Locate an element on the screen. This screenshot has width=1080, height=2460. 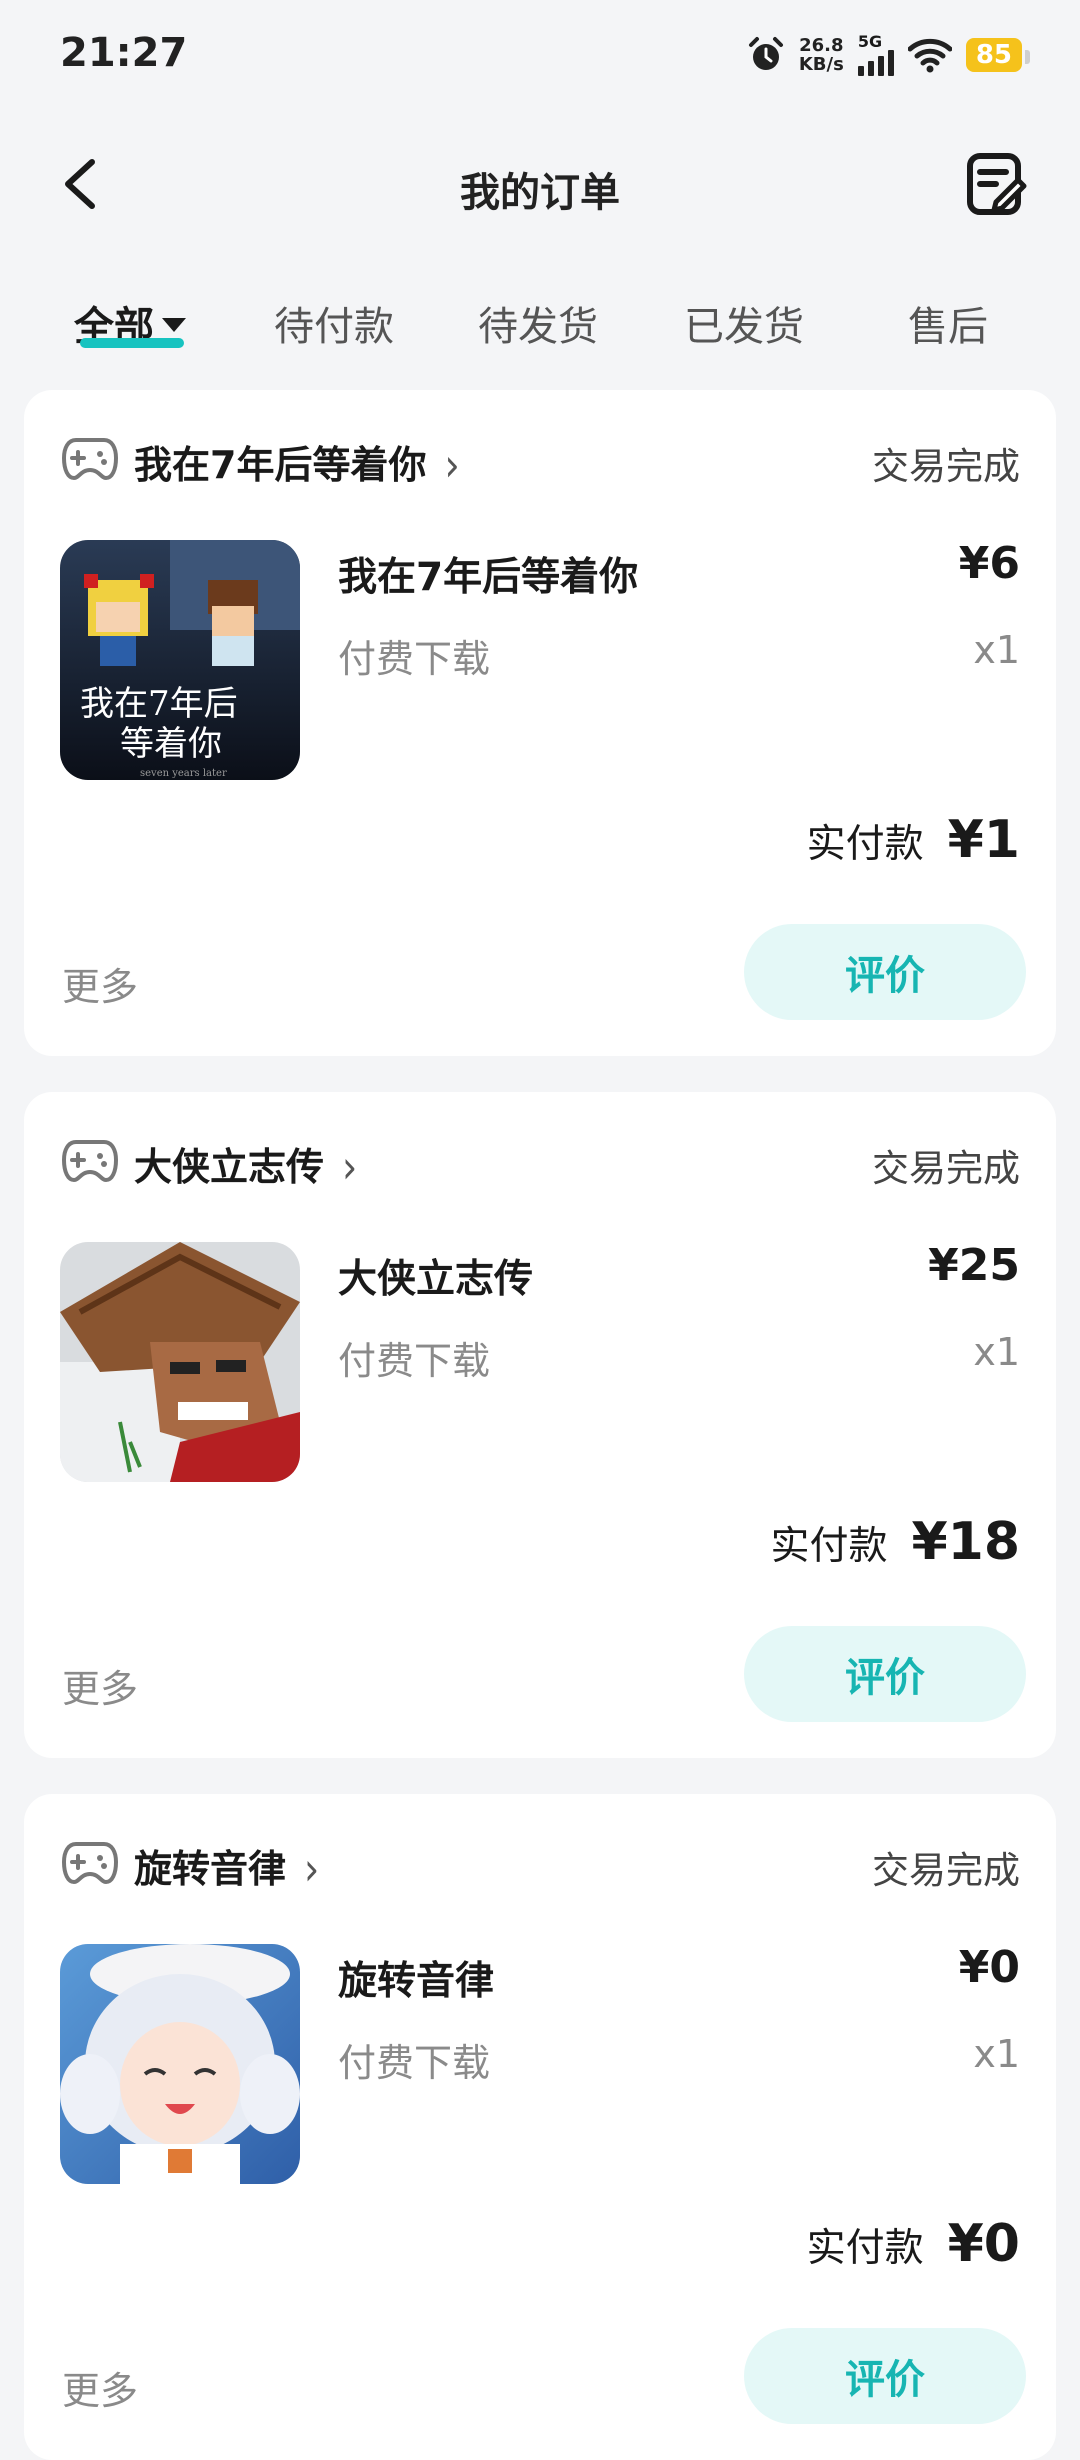
paid-value: ¥18 is located at coordinates (965, 1542).